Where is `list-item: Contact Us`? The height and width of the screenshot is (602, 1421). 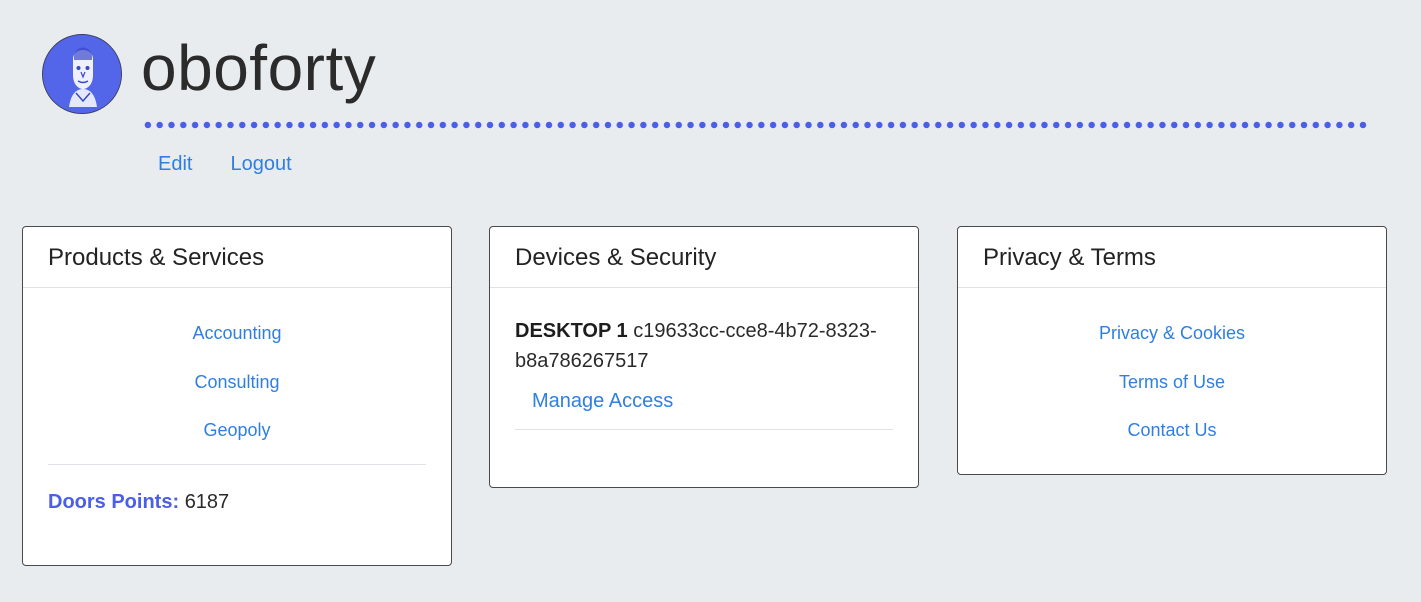 list-item: Contact Us is located at coordinates (1172, 430).